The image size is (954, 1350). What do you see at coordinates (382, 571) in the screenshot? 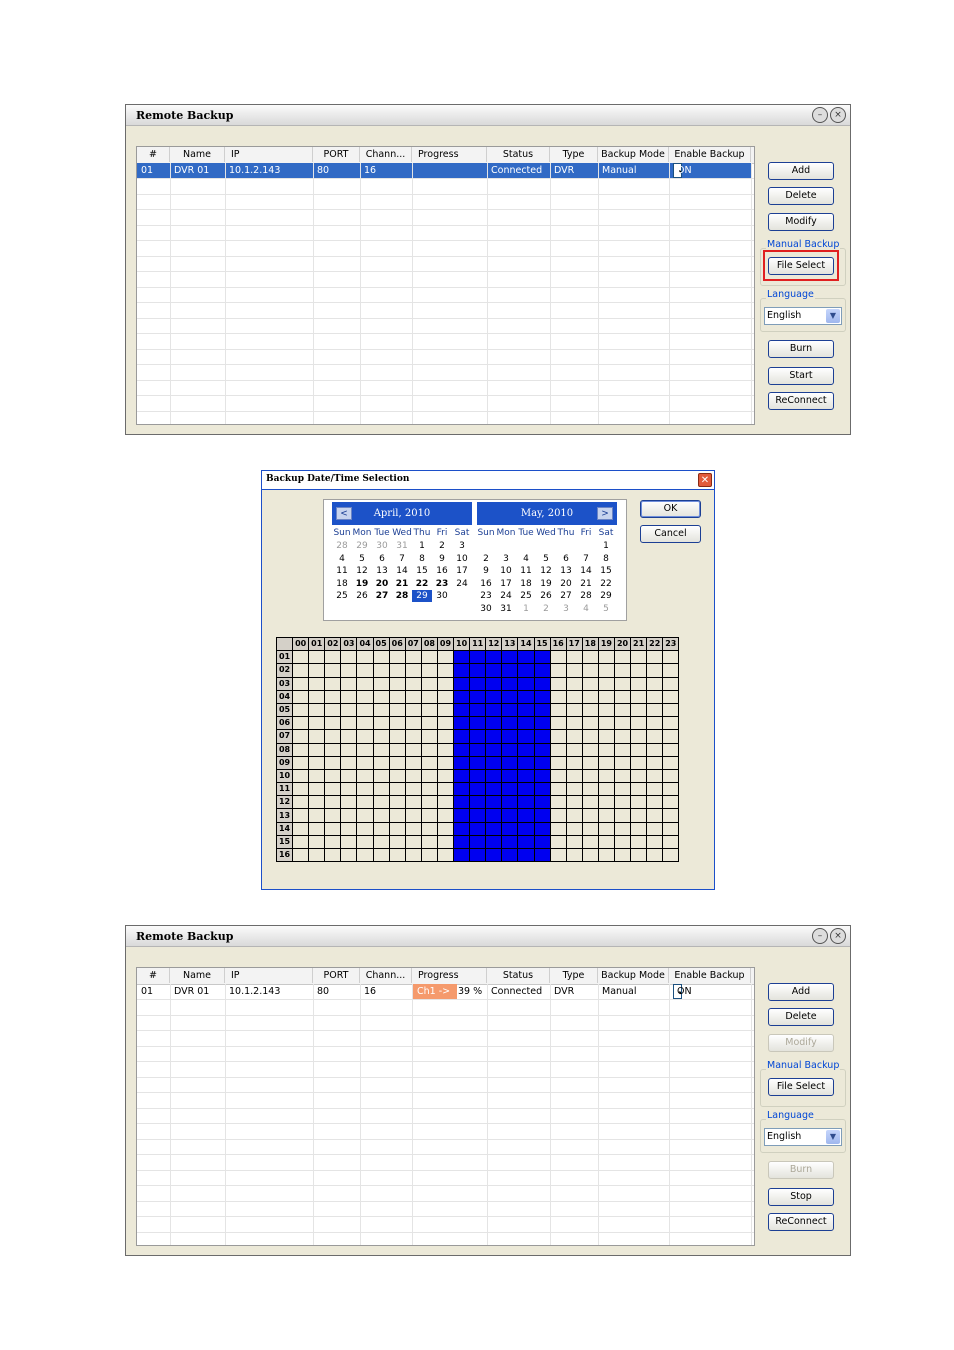
I see `calendar-day: 13` at bounding box center [382, 571].